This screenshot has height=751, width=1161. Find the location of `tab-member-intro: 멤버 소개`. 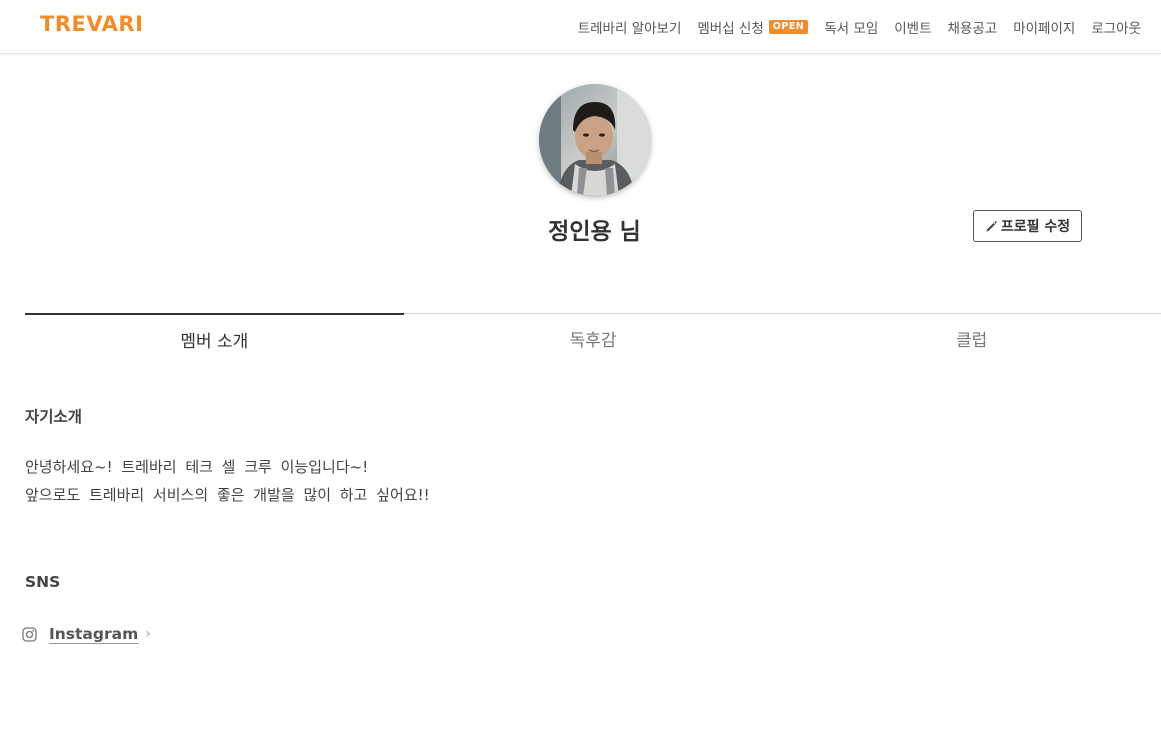

tab-member-intro: 멤버 소개 is located at coordinates (214, 333).